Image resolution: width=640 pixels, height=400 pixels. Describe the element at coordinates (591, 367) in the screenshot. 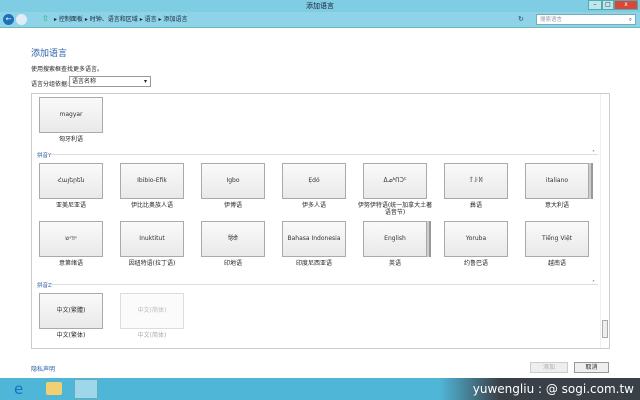

I see `cancel-button: 取消` at that location.